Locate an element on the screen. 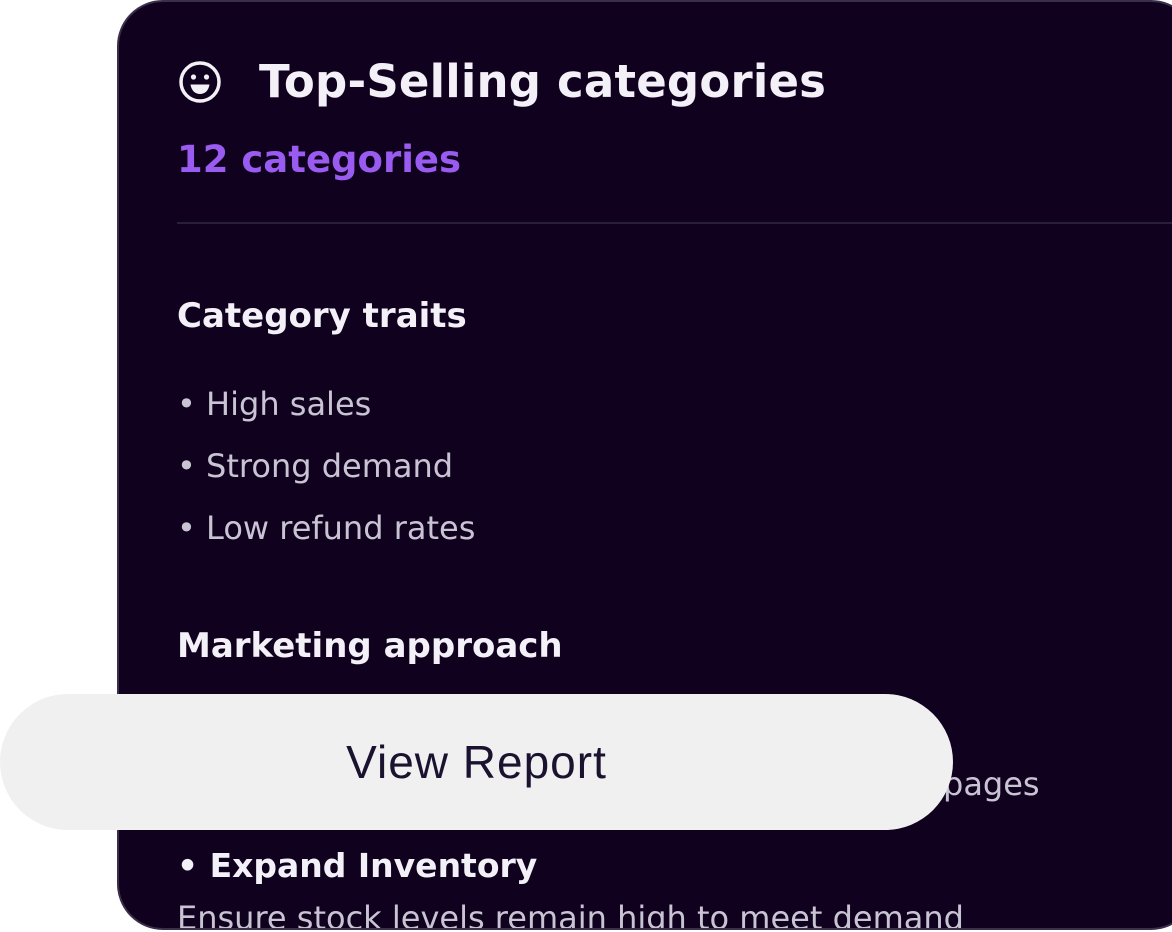  card-title: Top-Selling categories is located at coordinates (543, 81).